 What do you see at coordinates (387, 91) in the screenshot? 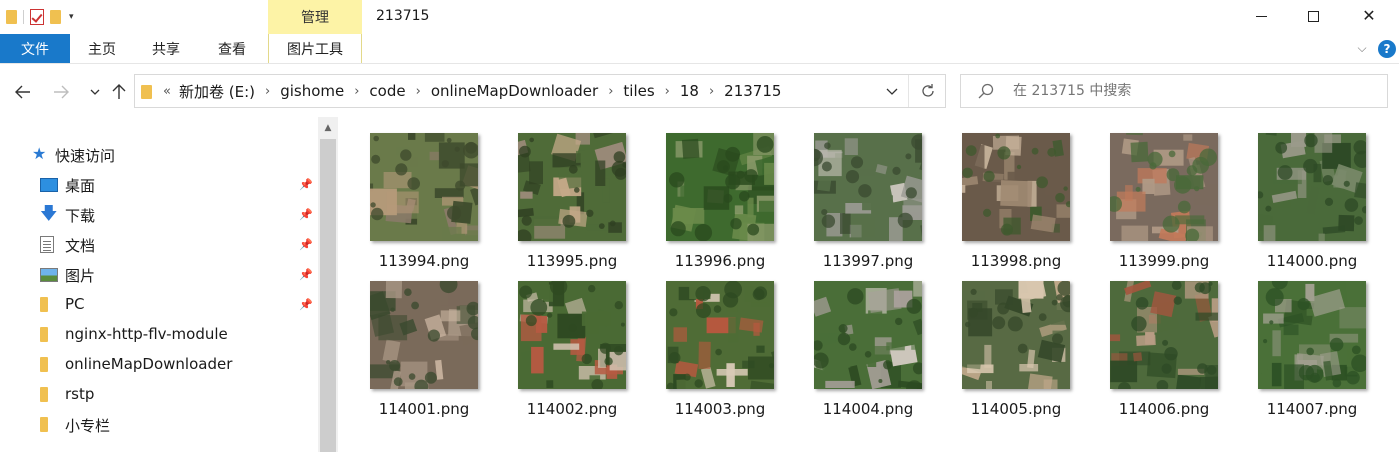
I see `breadcrumb-item: code` at bounding box center [387, 91].